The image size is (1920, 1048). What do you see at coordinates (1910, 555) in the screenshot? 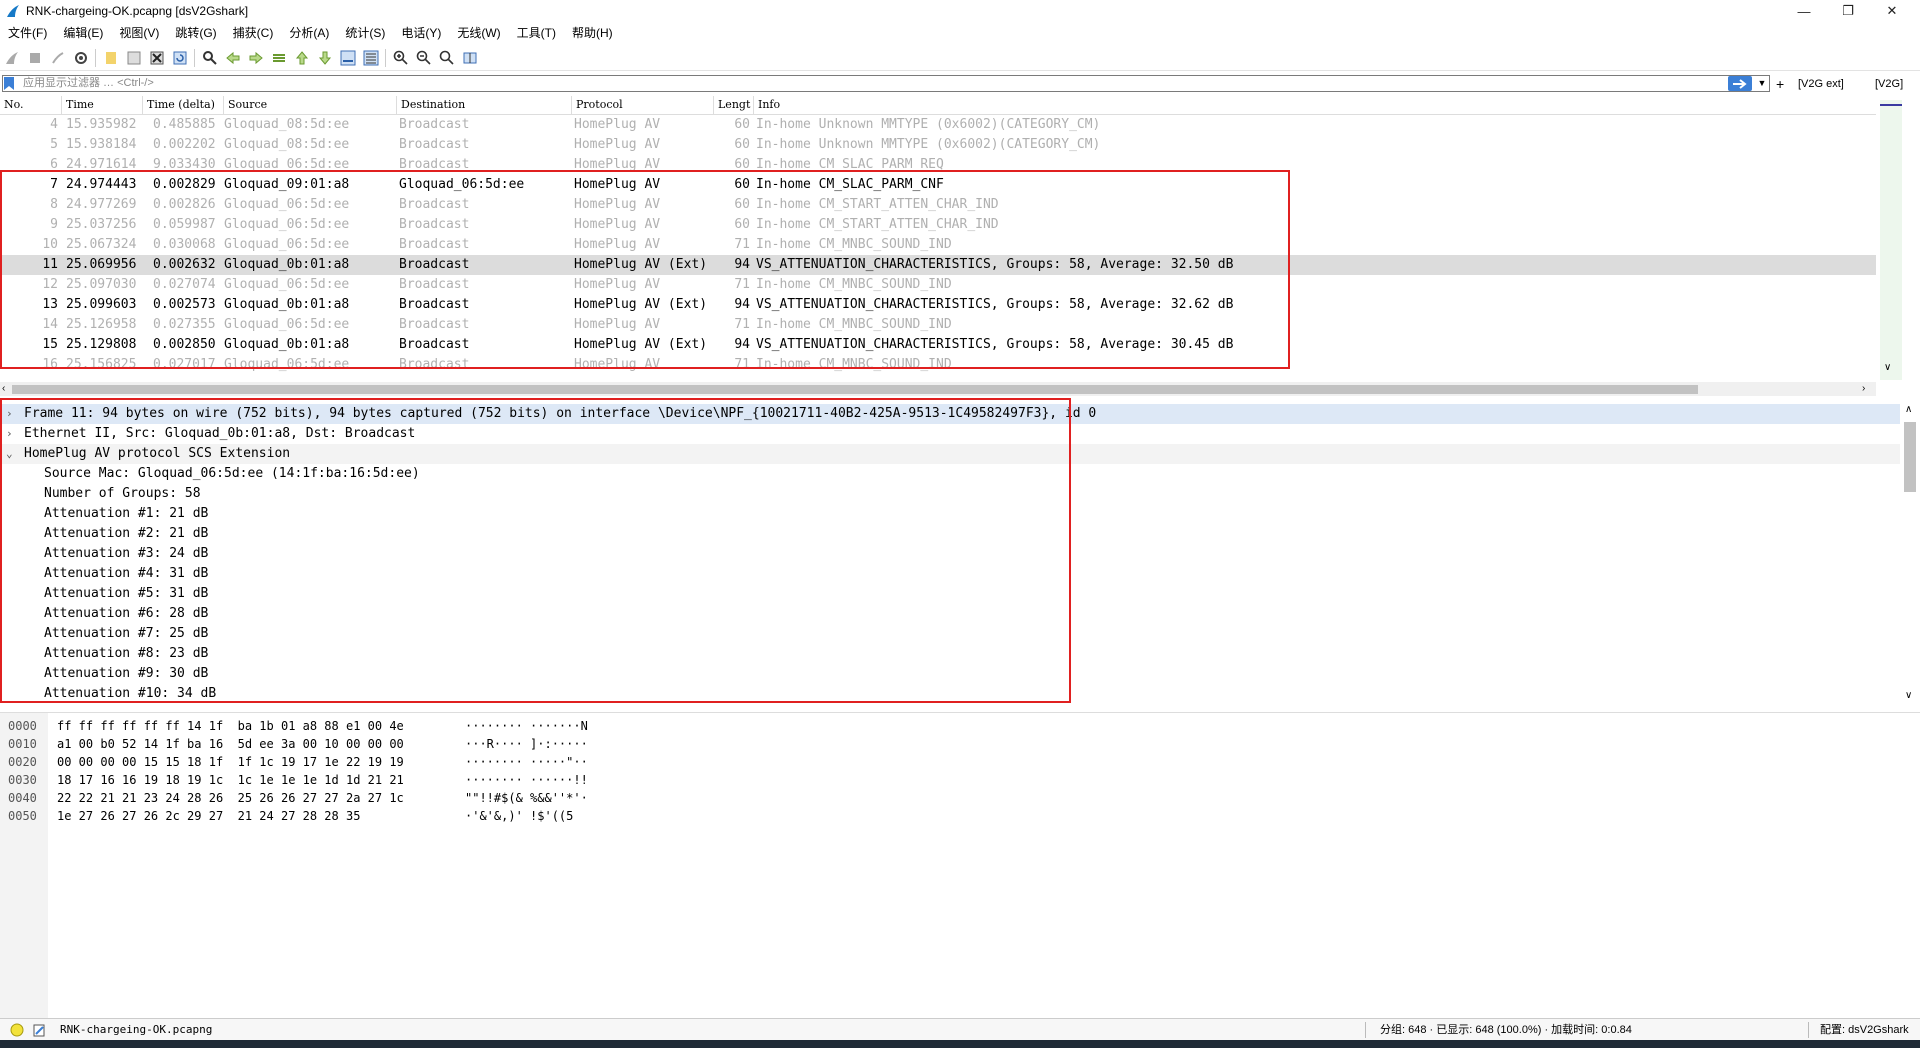
I see `details-scrollbar: ∧ ∨` at bounding box center [1910, 555].